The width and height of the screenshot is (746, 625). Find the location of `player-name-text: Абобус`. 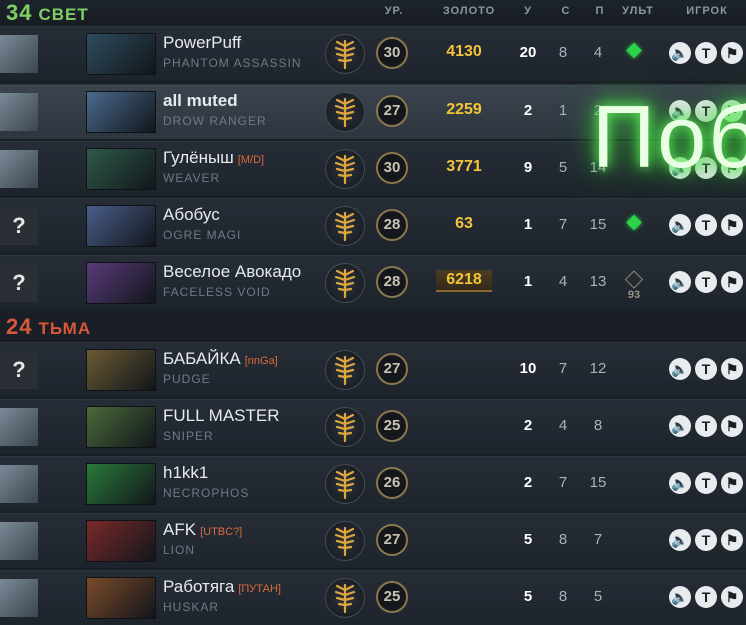

player-name-text: Абобус is located at coordinates (191, 214).